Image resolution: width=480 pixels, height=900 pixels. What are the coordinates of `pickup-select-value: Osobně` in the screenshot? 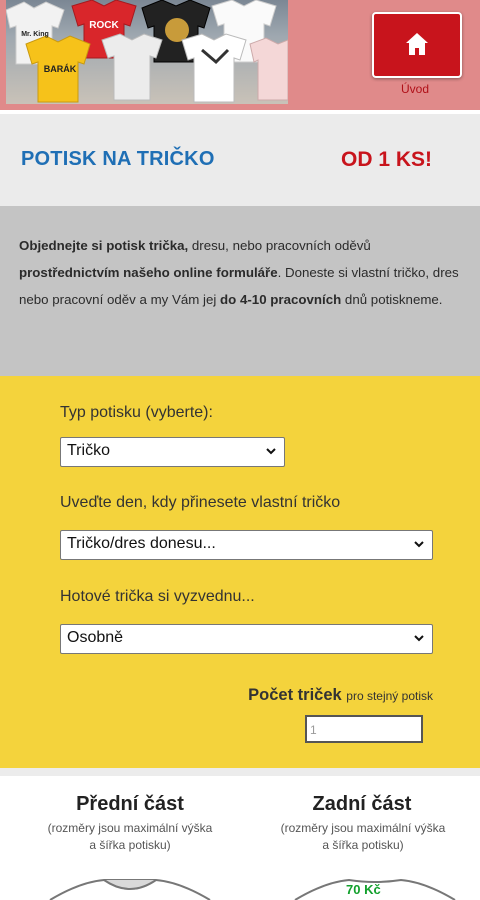 It's located at (95, 637).